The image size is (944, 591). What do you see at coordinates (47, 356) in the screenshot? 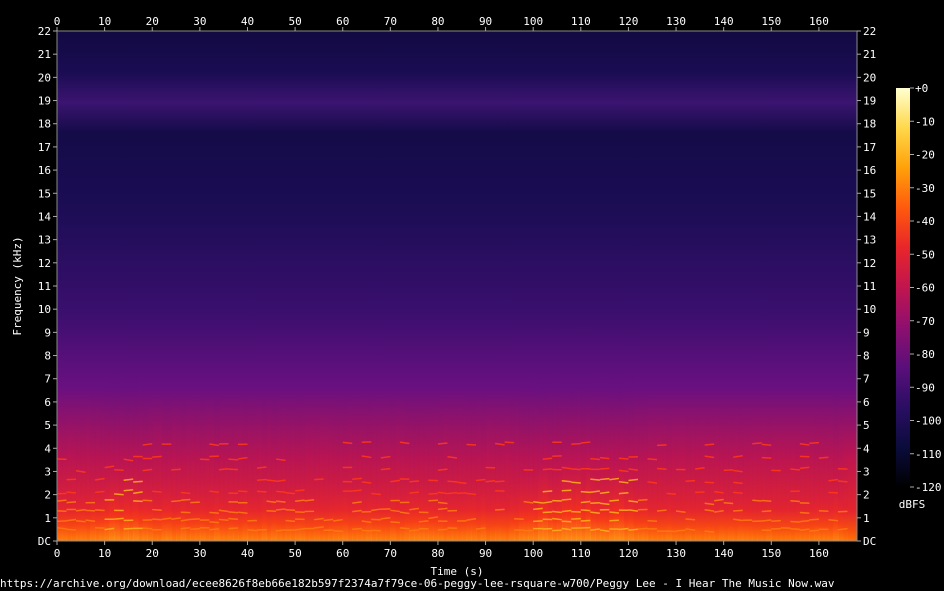
I see `y-tick-label-left: 8` at bounding box center [47, 356].